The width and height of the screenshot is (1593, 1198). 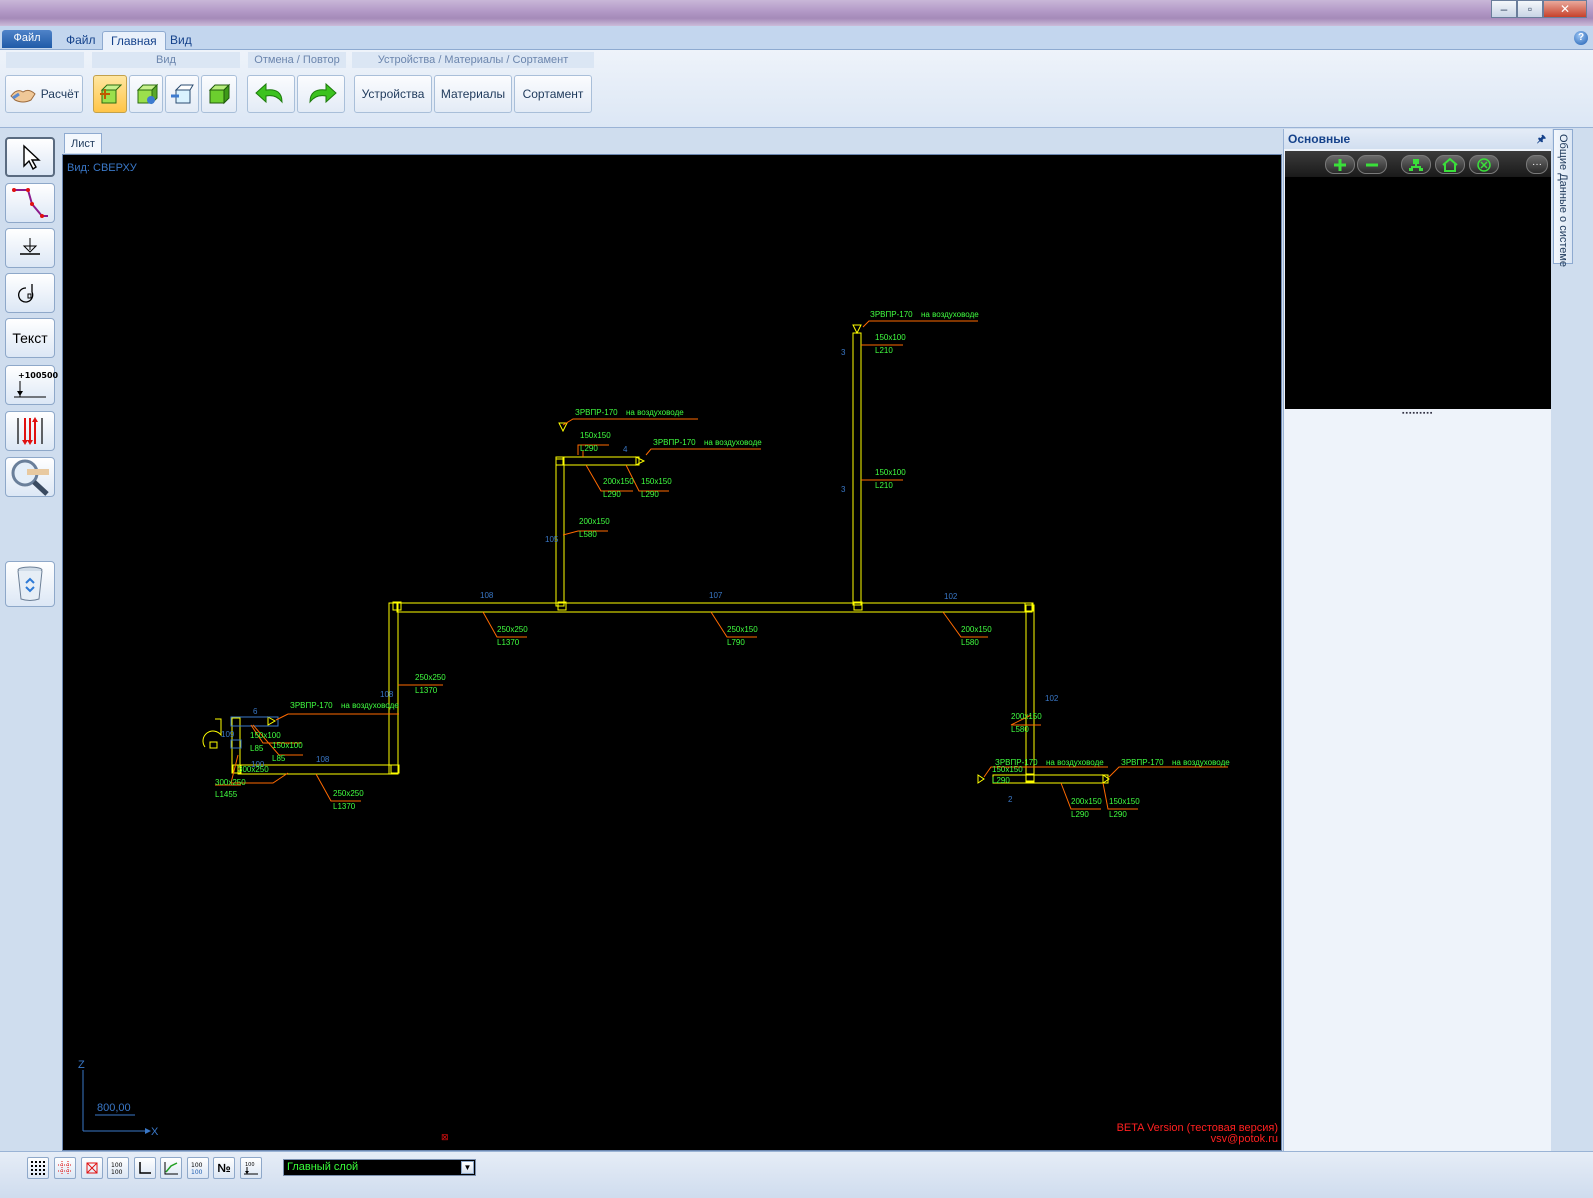 I want to click on tab-system-general-data: Общие Данные о системе, so click(x=1563, y=198).